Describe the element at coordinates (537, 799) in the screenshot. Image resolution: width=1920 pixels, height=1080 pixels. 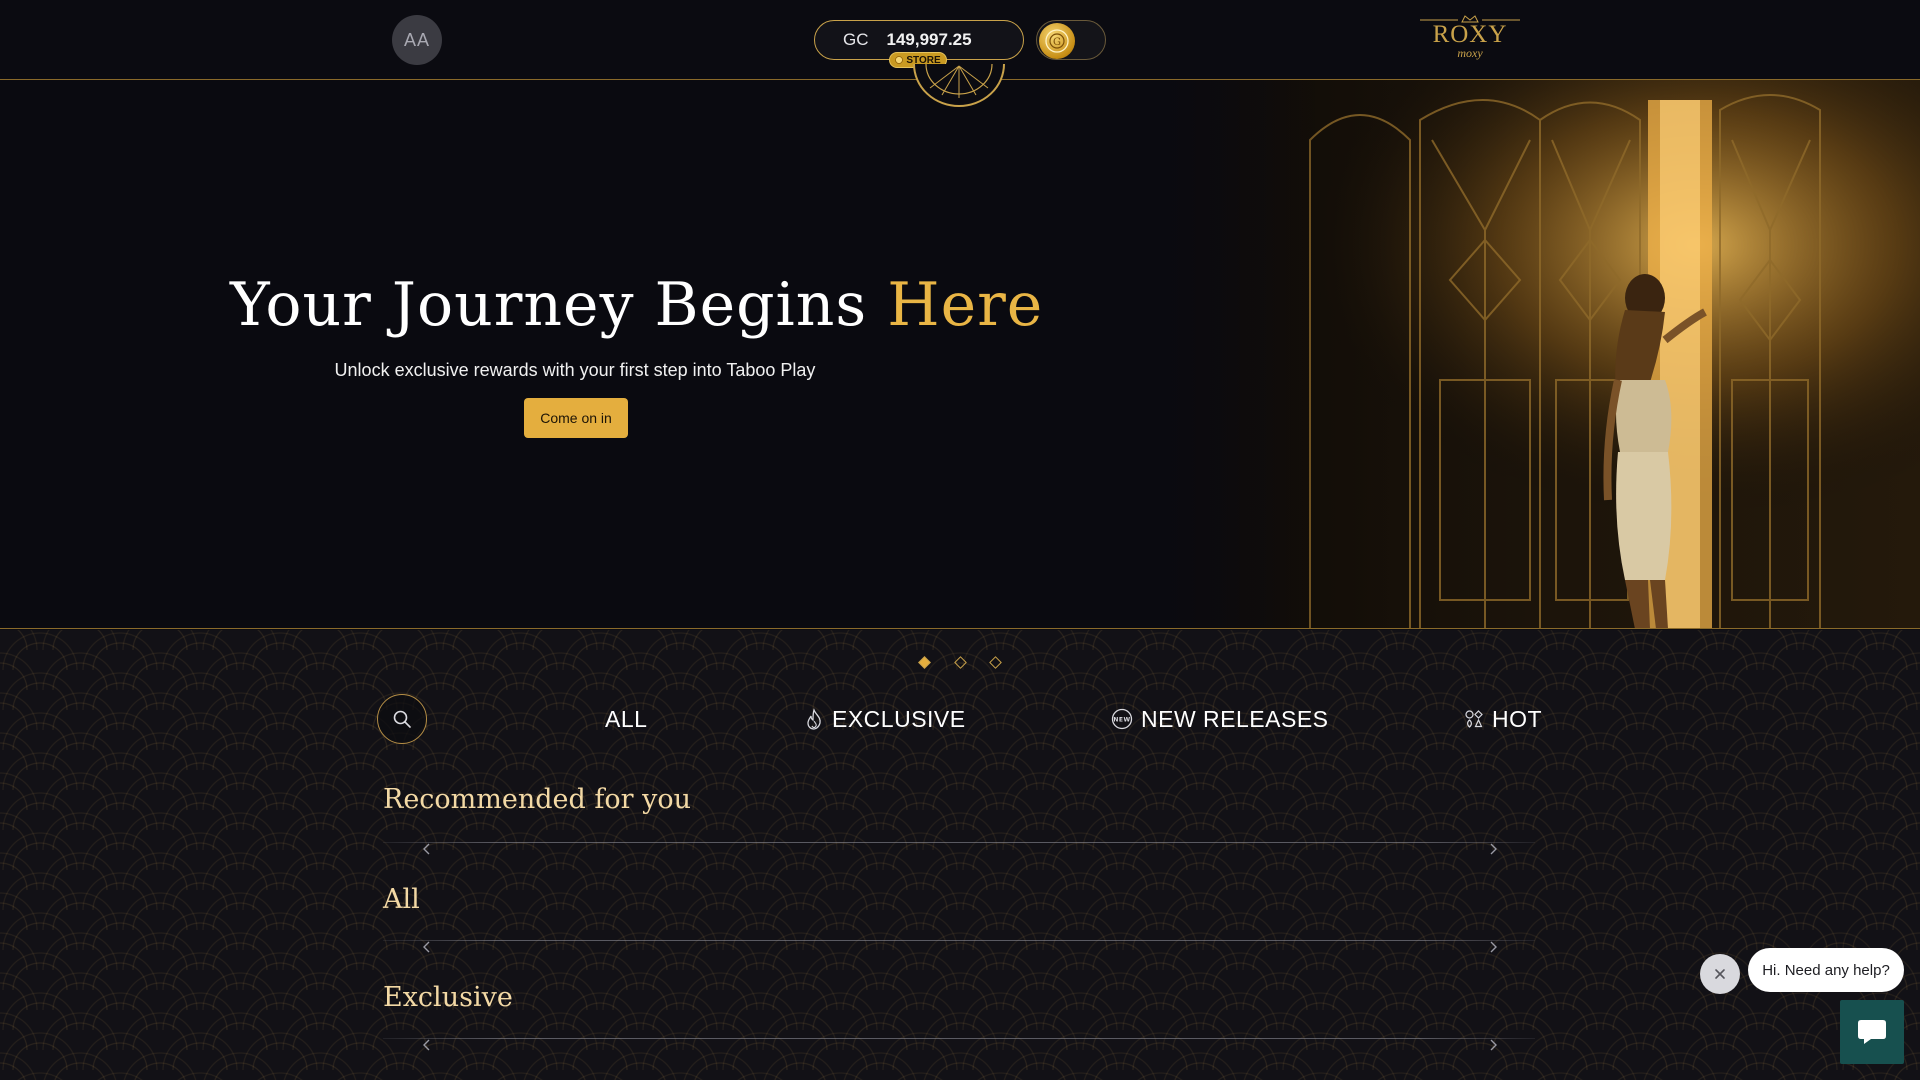
I see `section-title-recommended: Recommended for you` at that location.